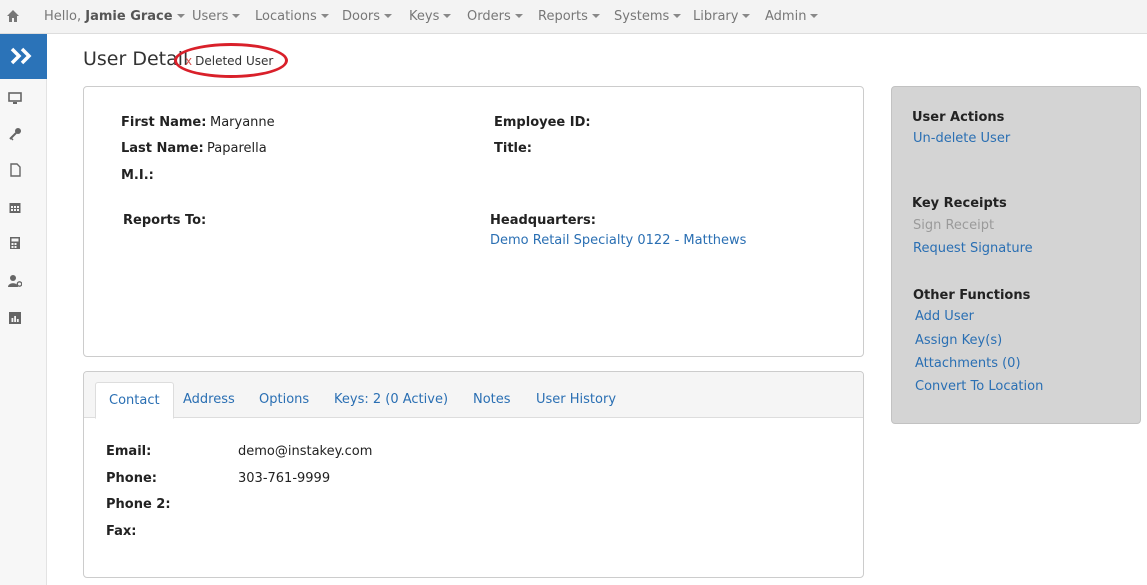  What do you see at coordinates (576, 400) in the screenshot?
I see `tab-user-history: User History` at bounding box center [576, 400].